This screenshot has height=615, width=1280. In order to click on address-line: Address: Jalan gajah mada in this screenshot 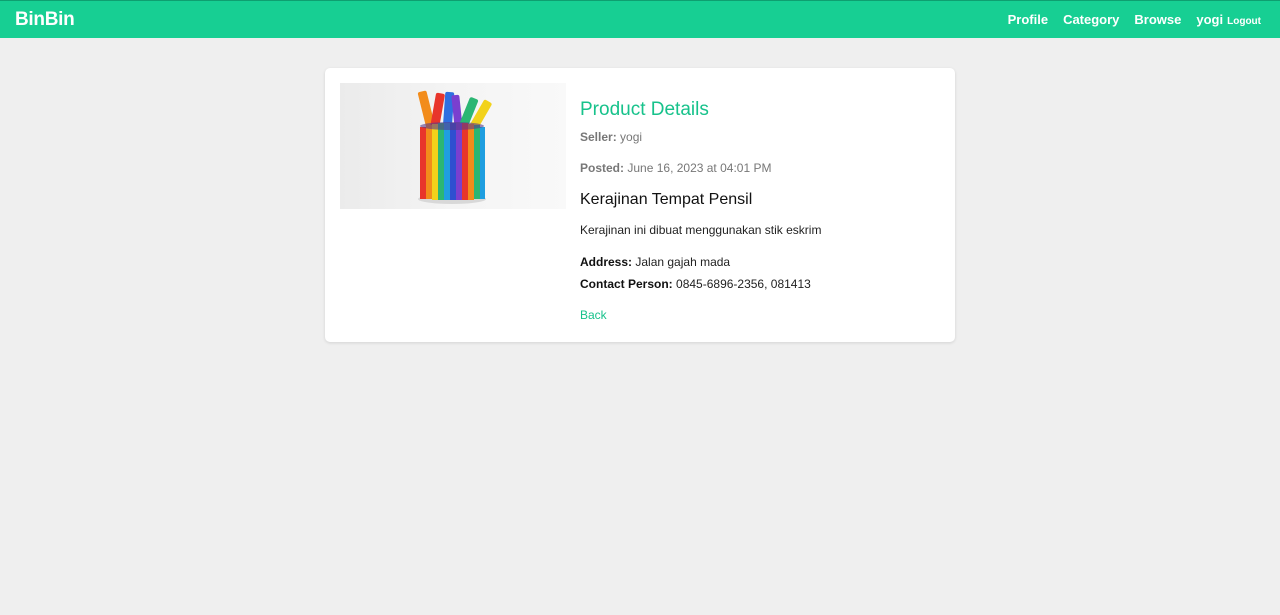, I will do `click(760, 262)`.